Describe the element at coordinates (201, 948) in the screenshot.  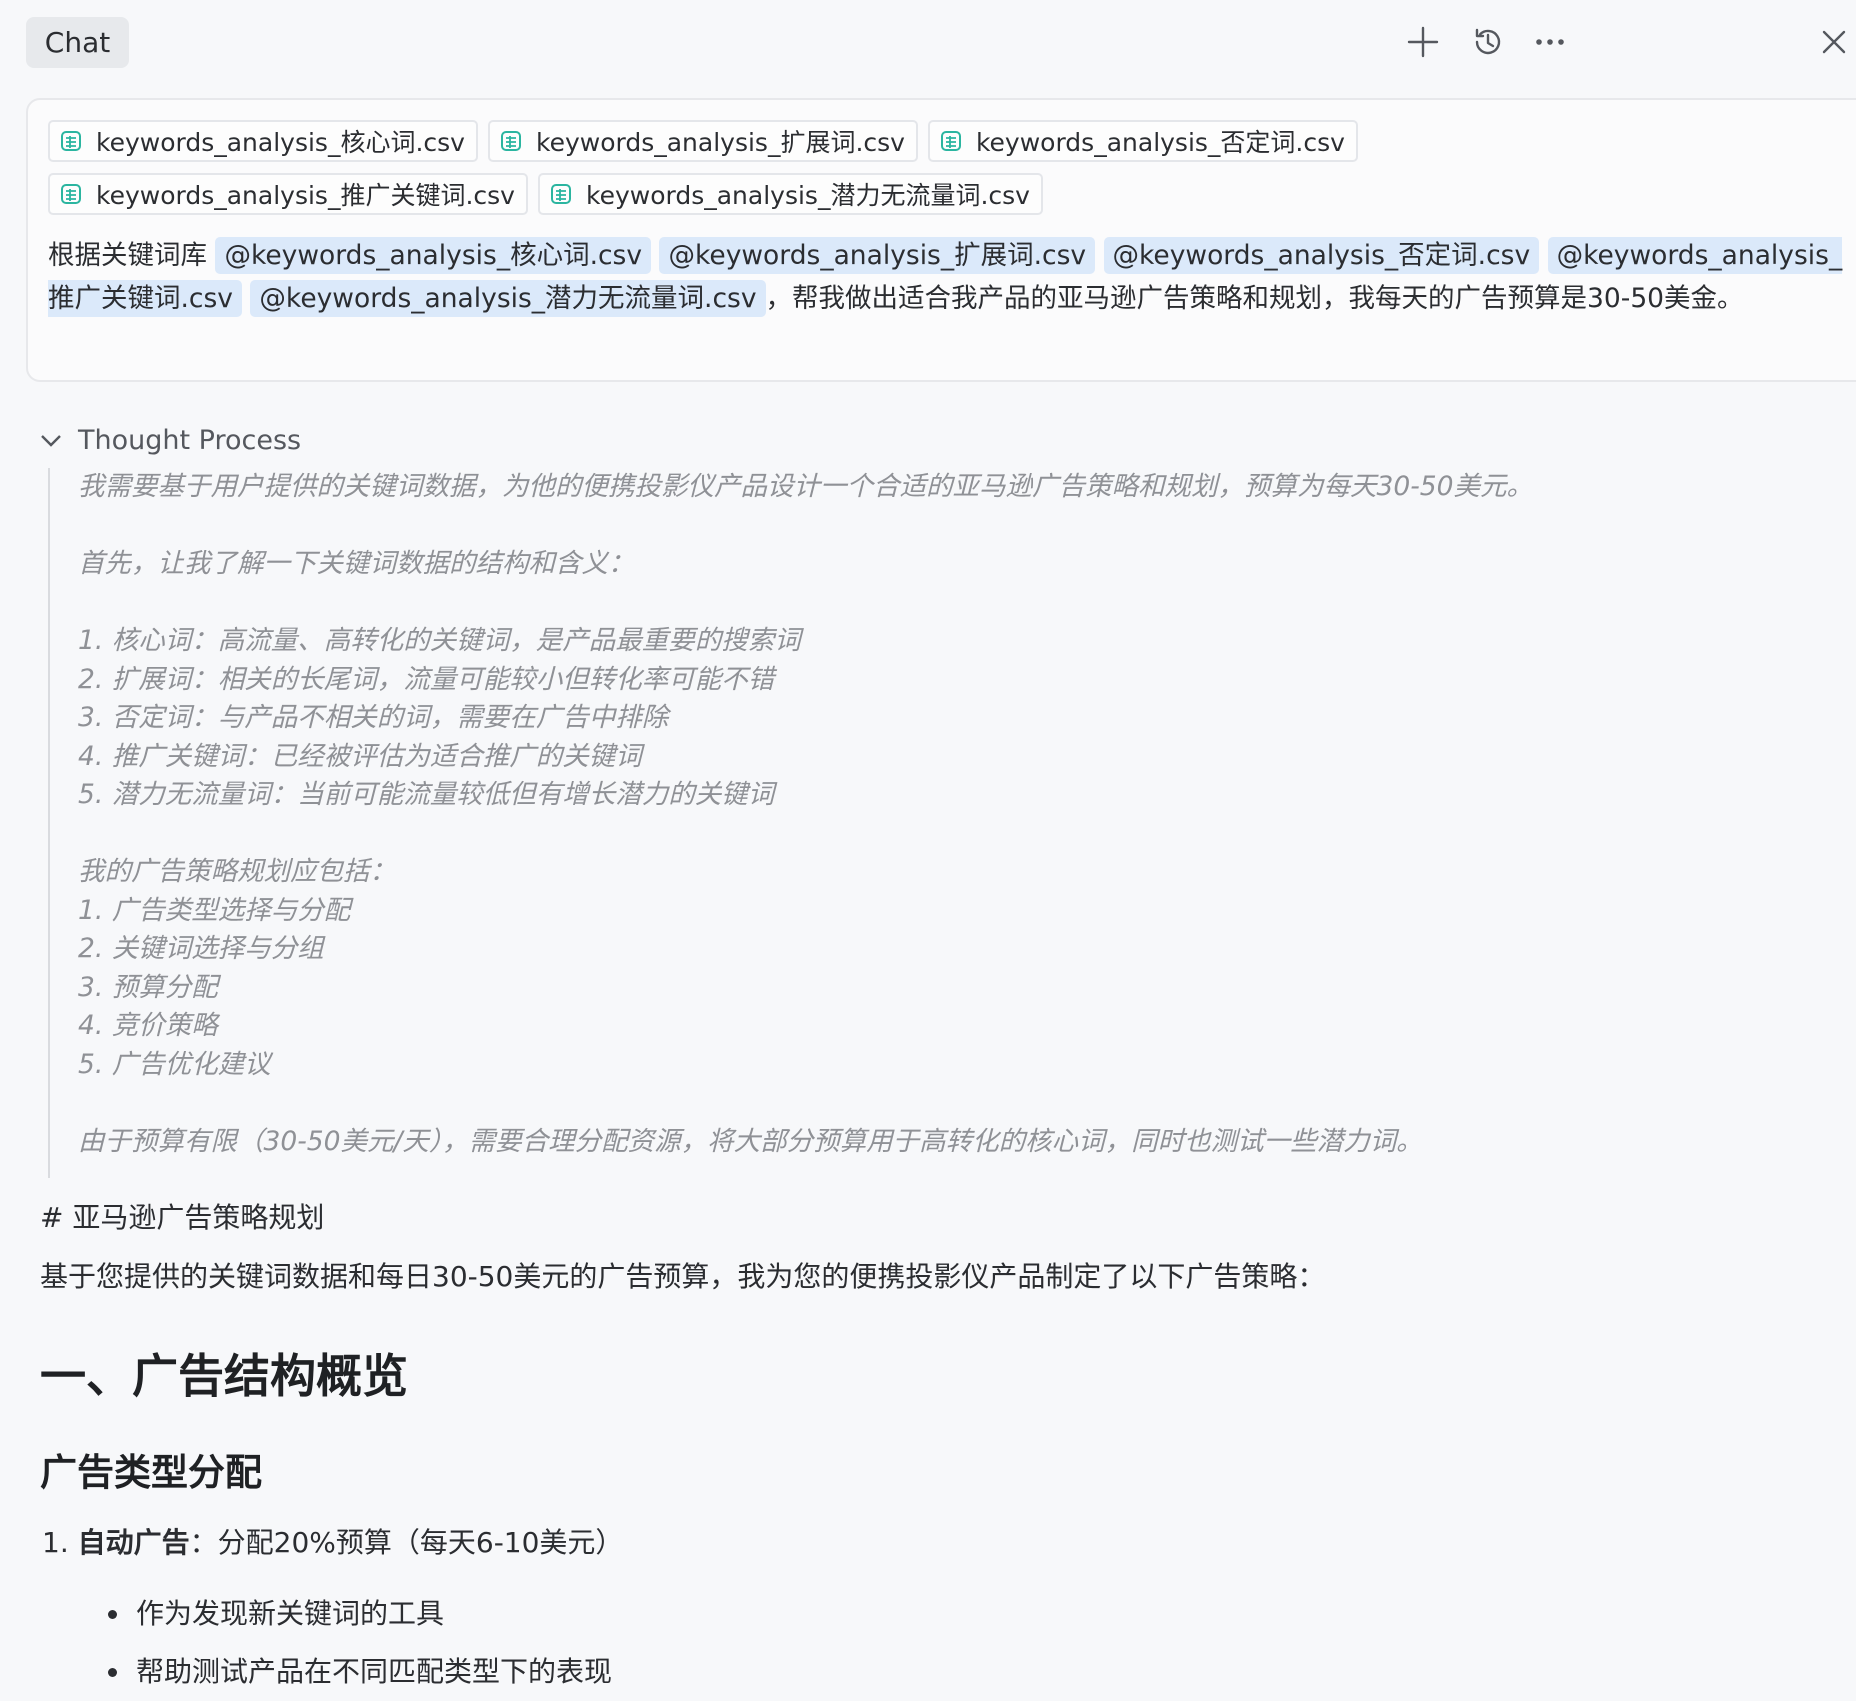
I see `thought-line: 2. 关键词选择与分组` at that location.